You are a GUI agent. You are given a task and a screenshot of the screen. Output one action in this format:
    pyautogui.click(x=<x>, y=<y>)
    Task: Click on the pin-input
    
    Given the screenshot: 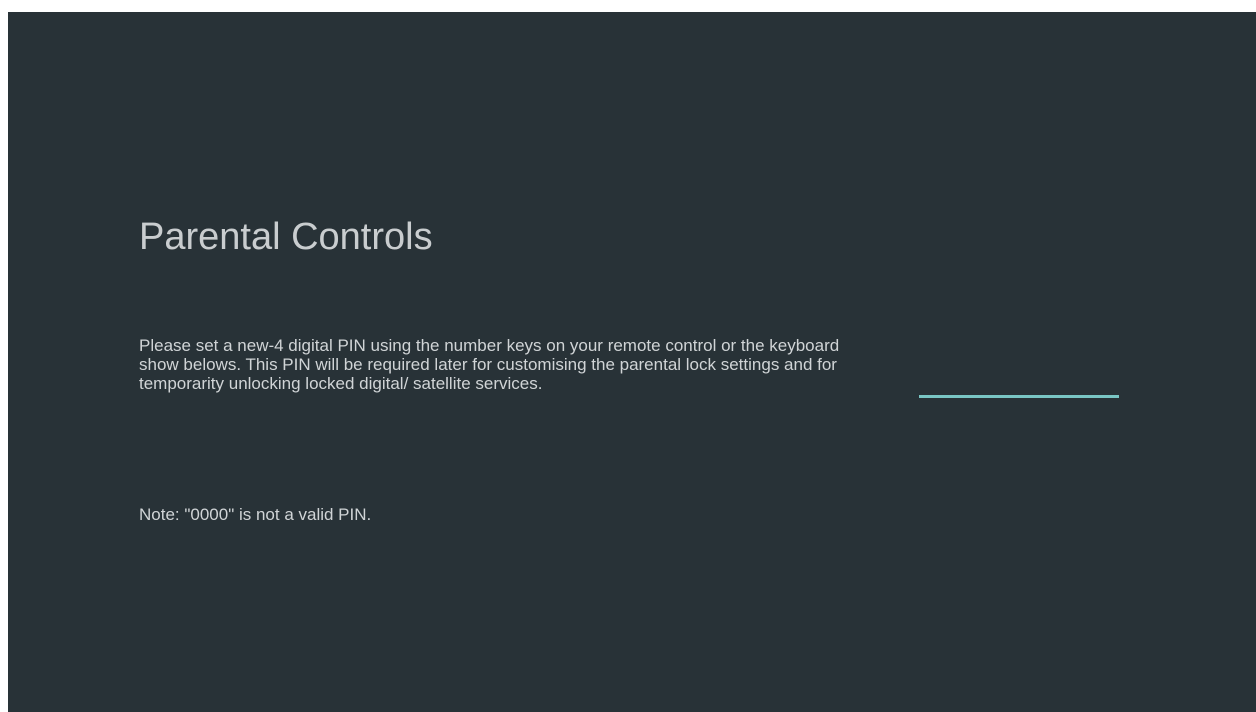 What is the action you would take?
    pyautogui.click(x=1019, y=375)
    